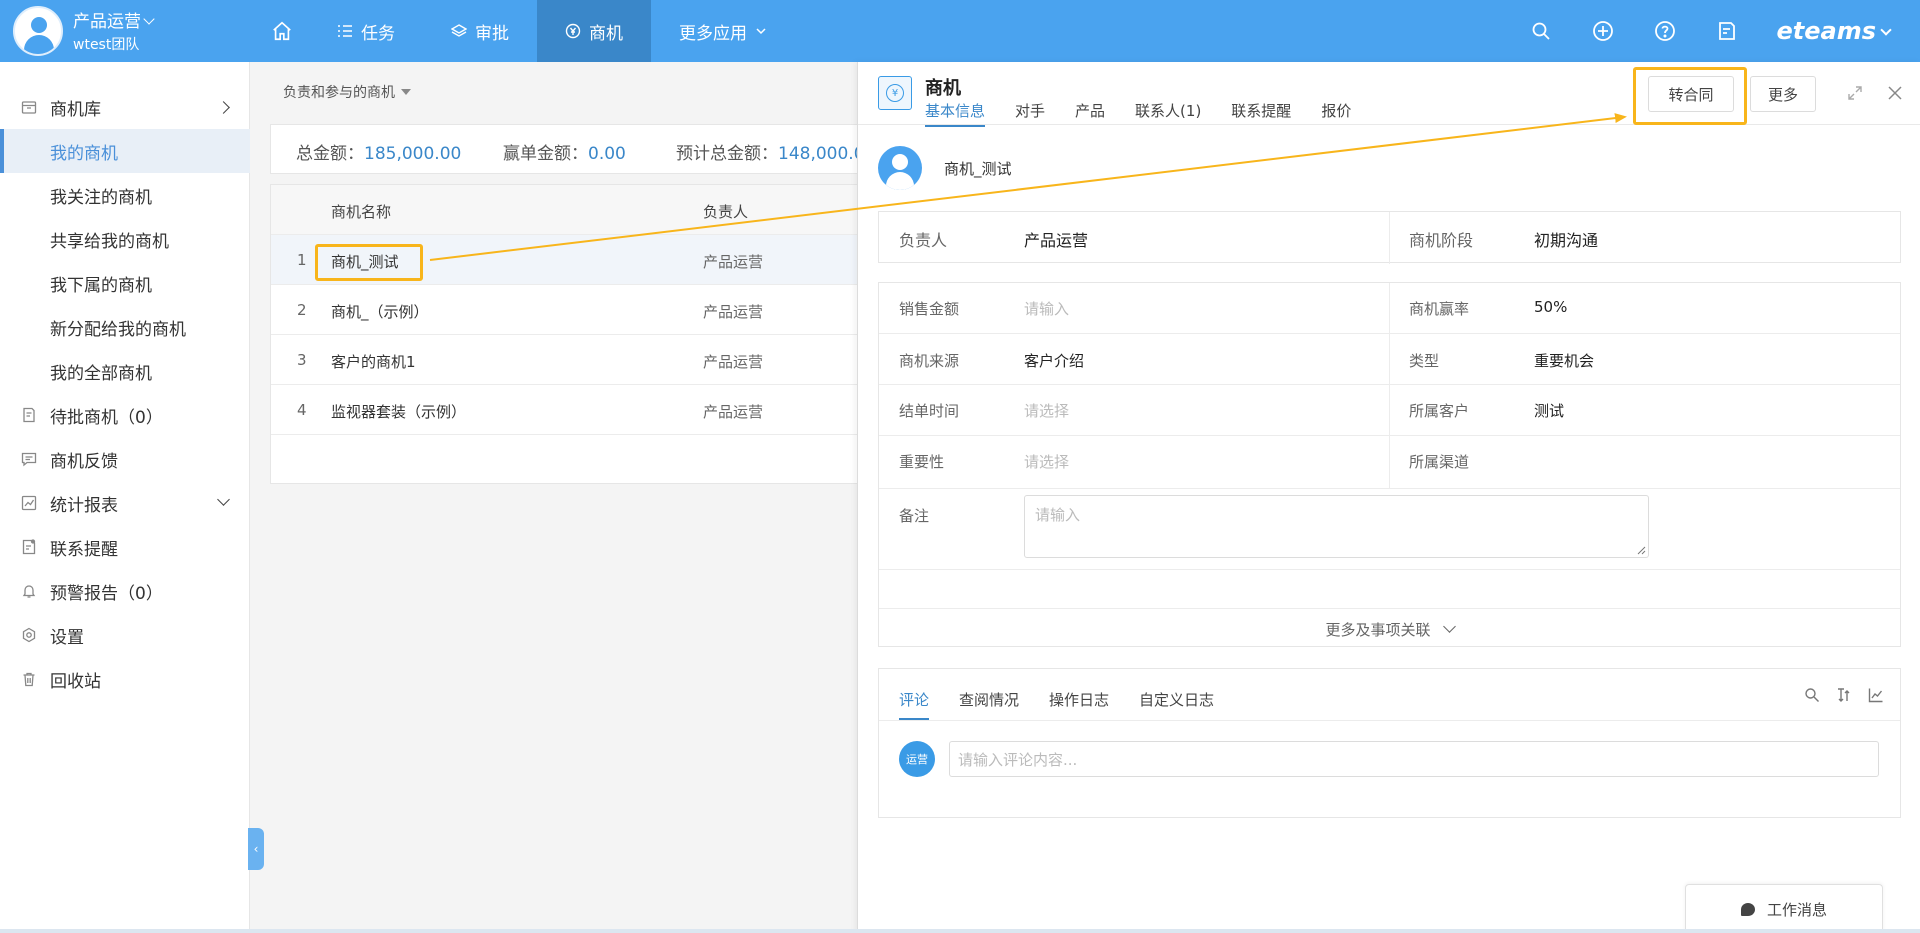  What do you see at coordinates (1090, 113) in the screenshot?
I see `tab-products: 产品` at bounding box center [1090, 113].